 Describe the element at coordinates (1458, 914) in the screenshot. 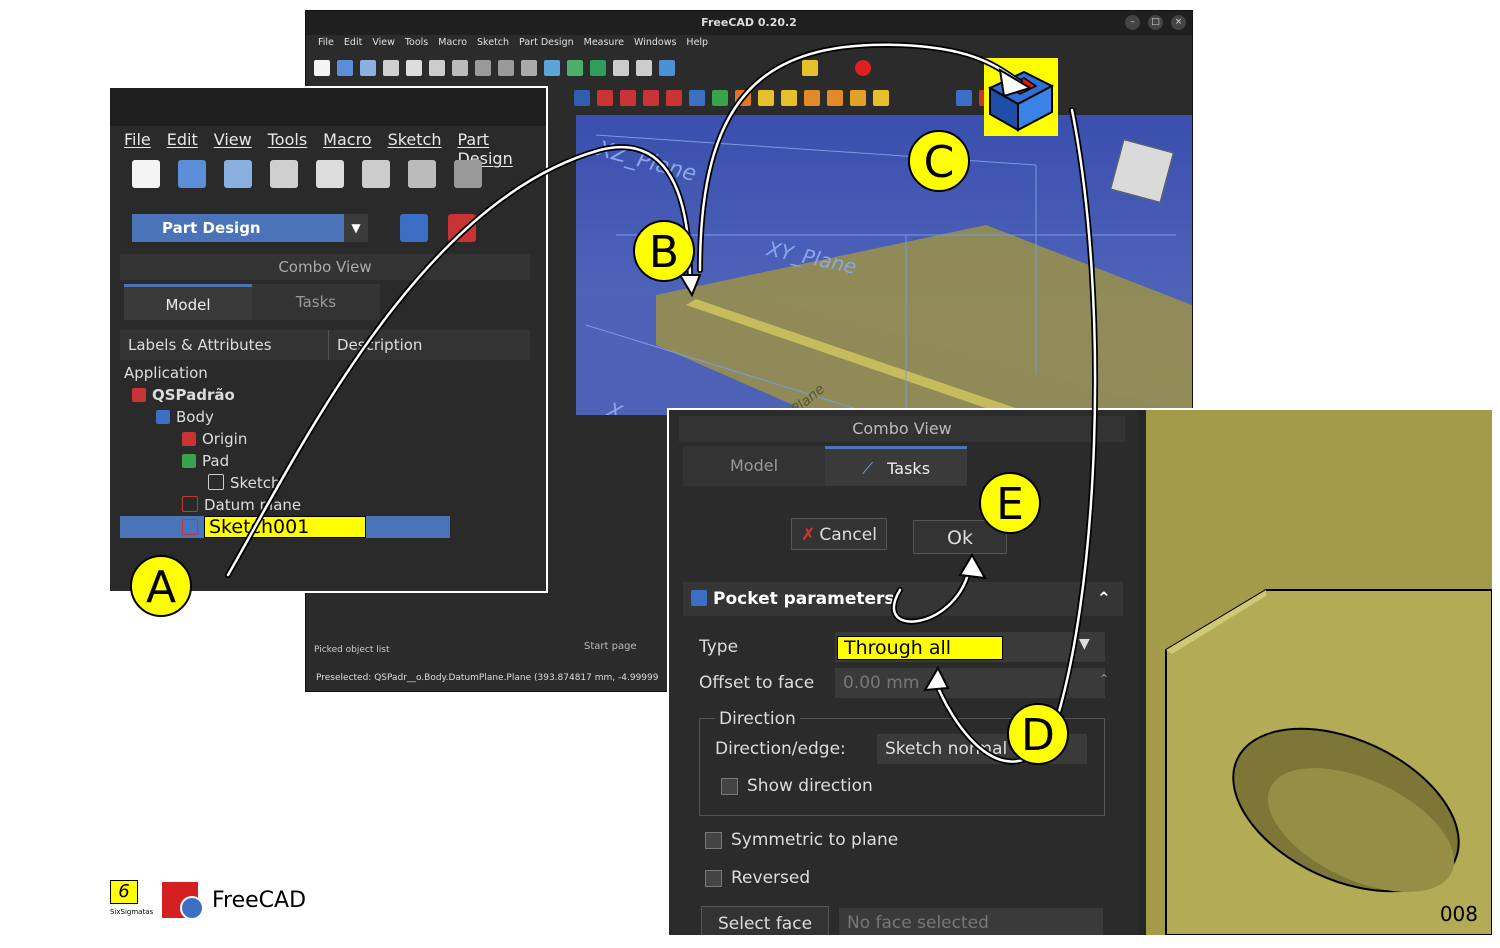

I see `page-number: 008` at that location.